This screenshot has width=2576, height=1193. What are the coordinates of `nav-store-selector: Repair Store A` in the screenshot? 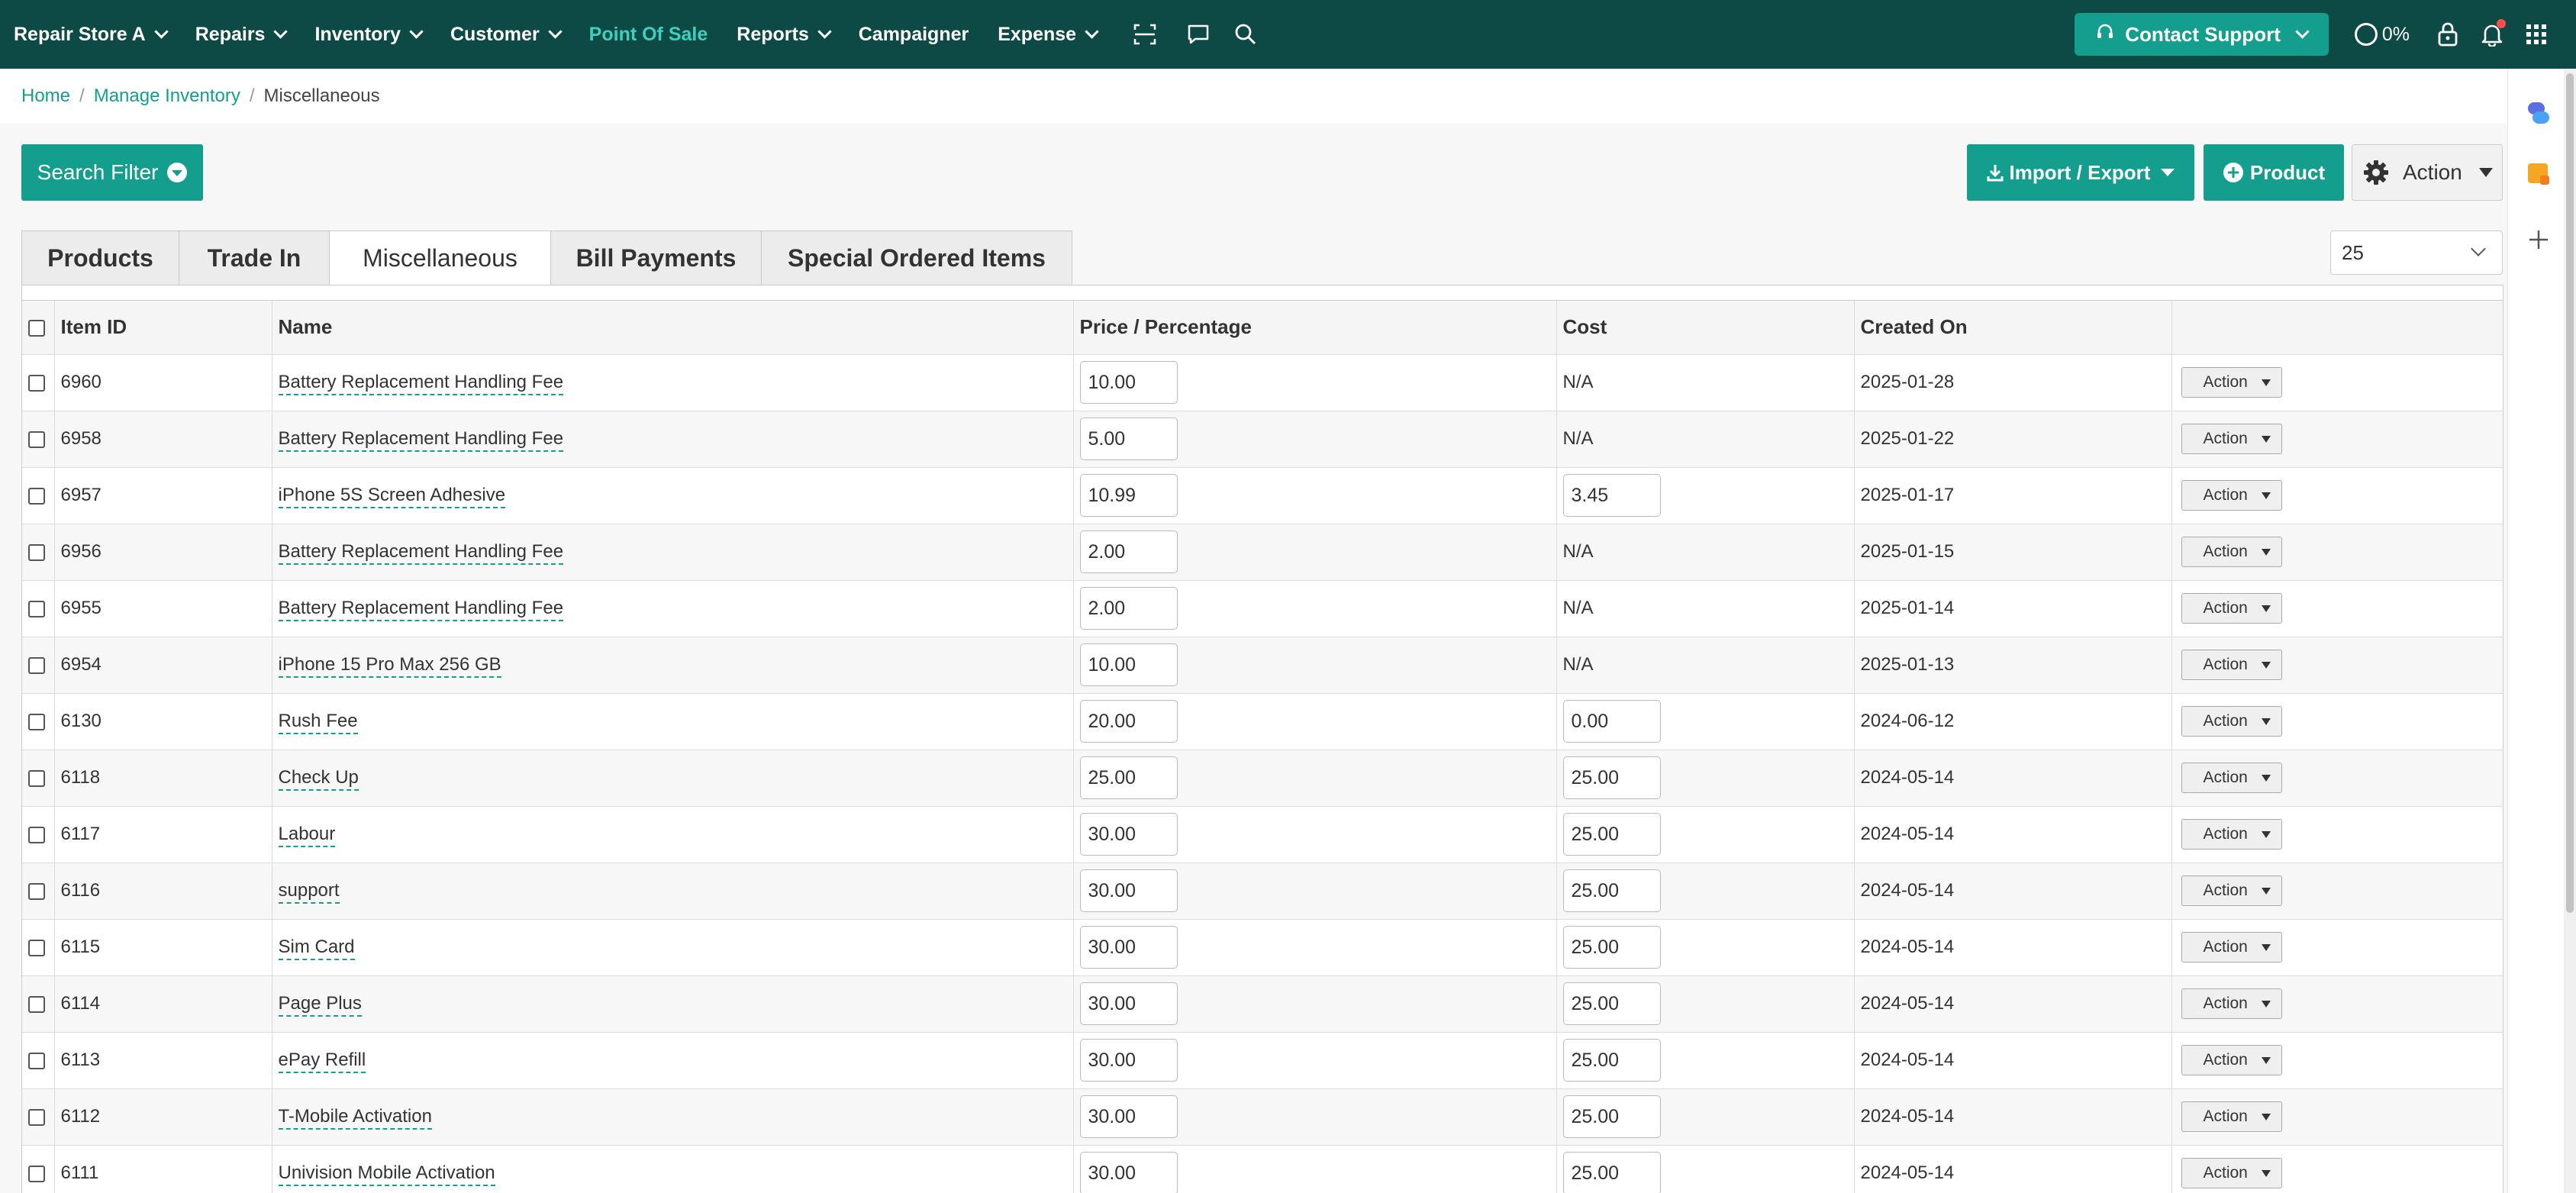 It's located at (91, 35).